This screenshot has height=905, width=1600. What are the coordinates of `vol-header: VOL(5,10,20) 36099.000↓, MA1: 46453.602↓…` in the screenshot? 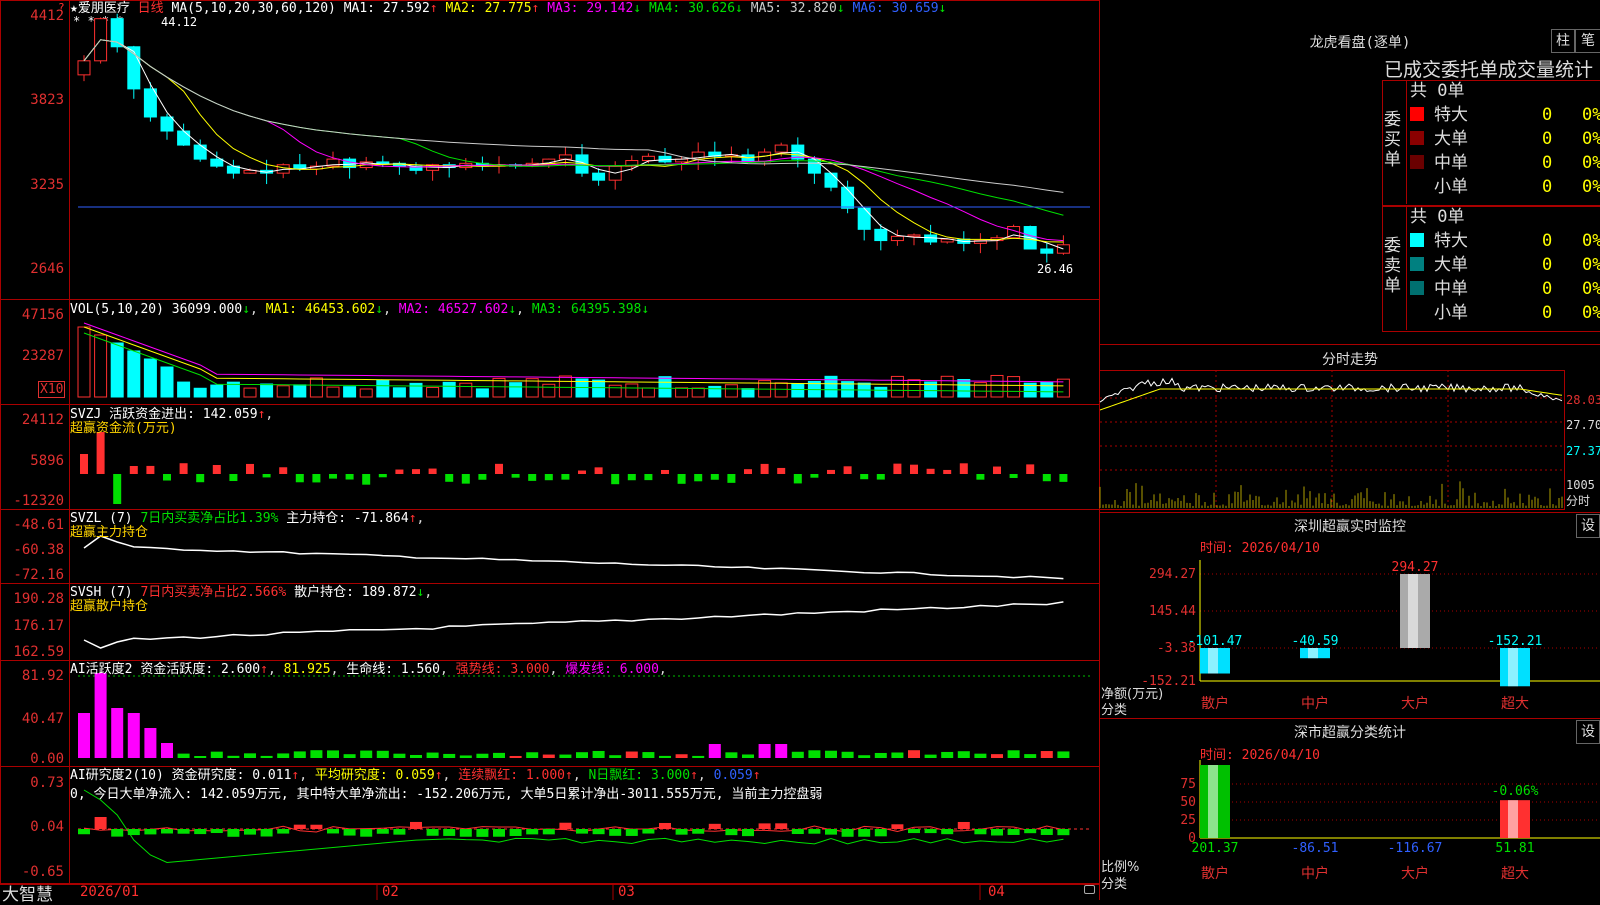 It's located at (360, 309).